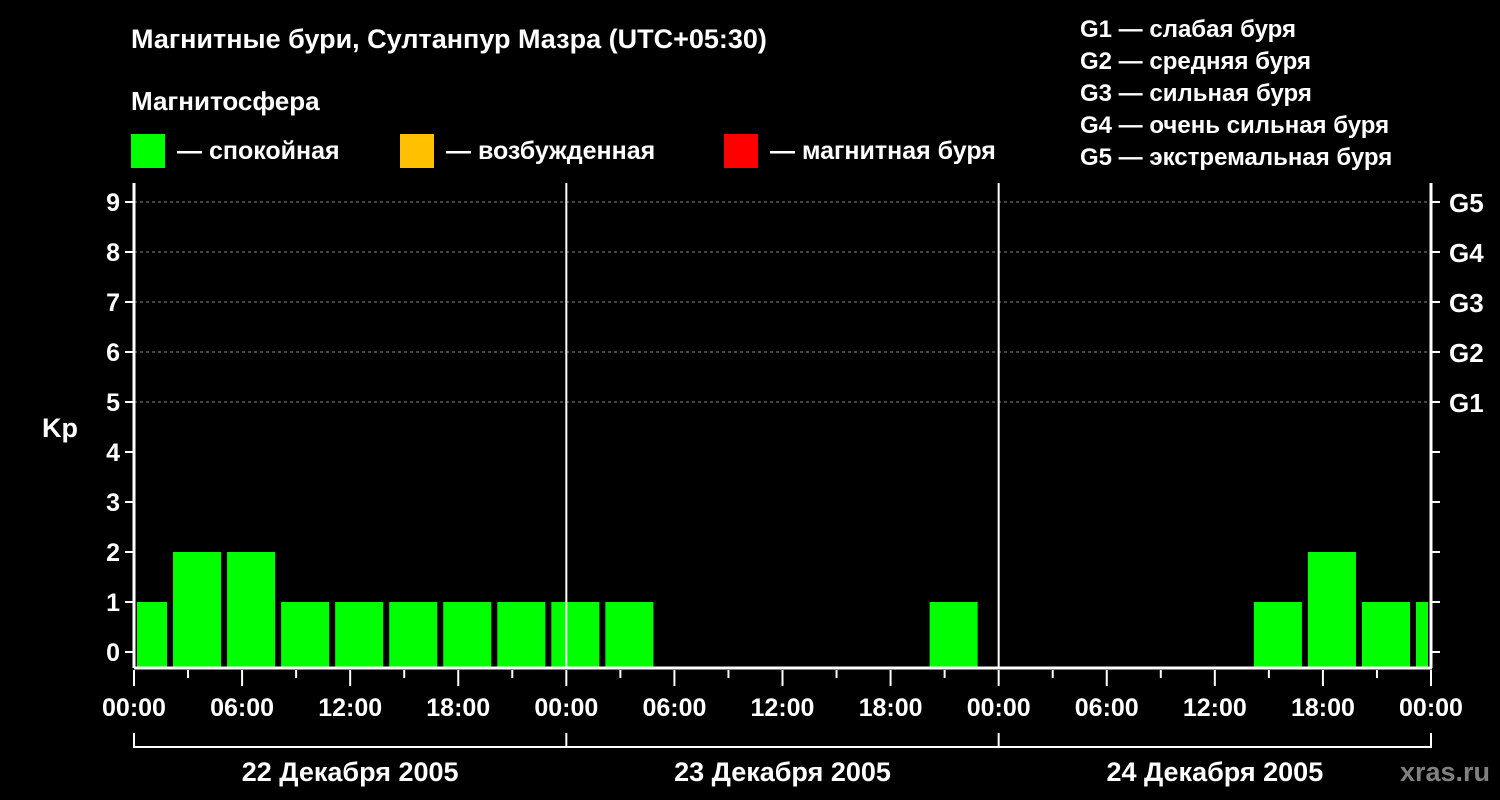 The width and height of the screenshot is (1500, 800). I want to click on g-level-label: G1, so click(1466, 403).